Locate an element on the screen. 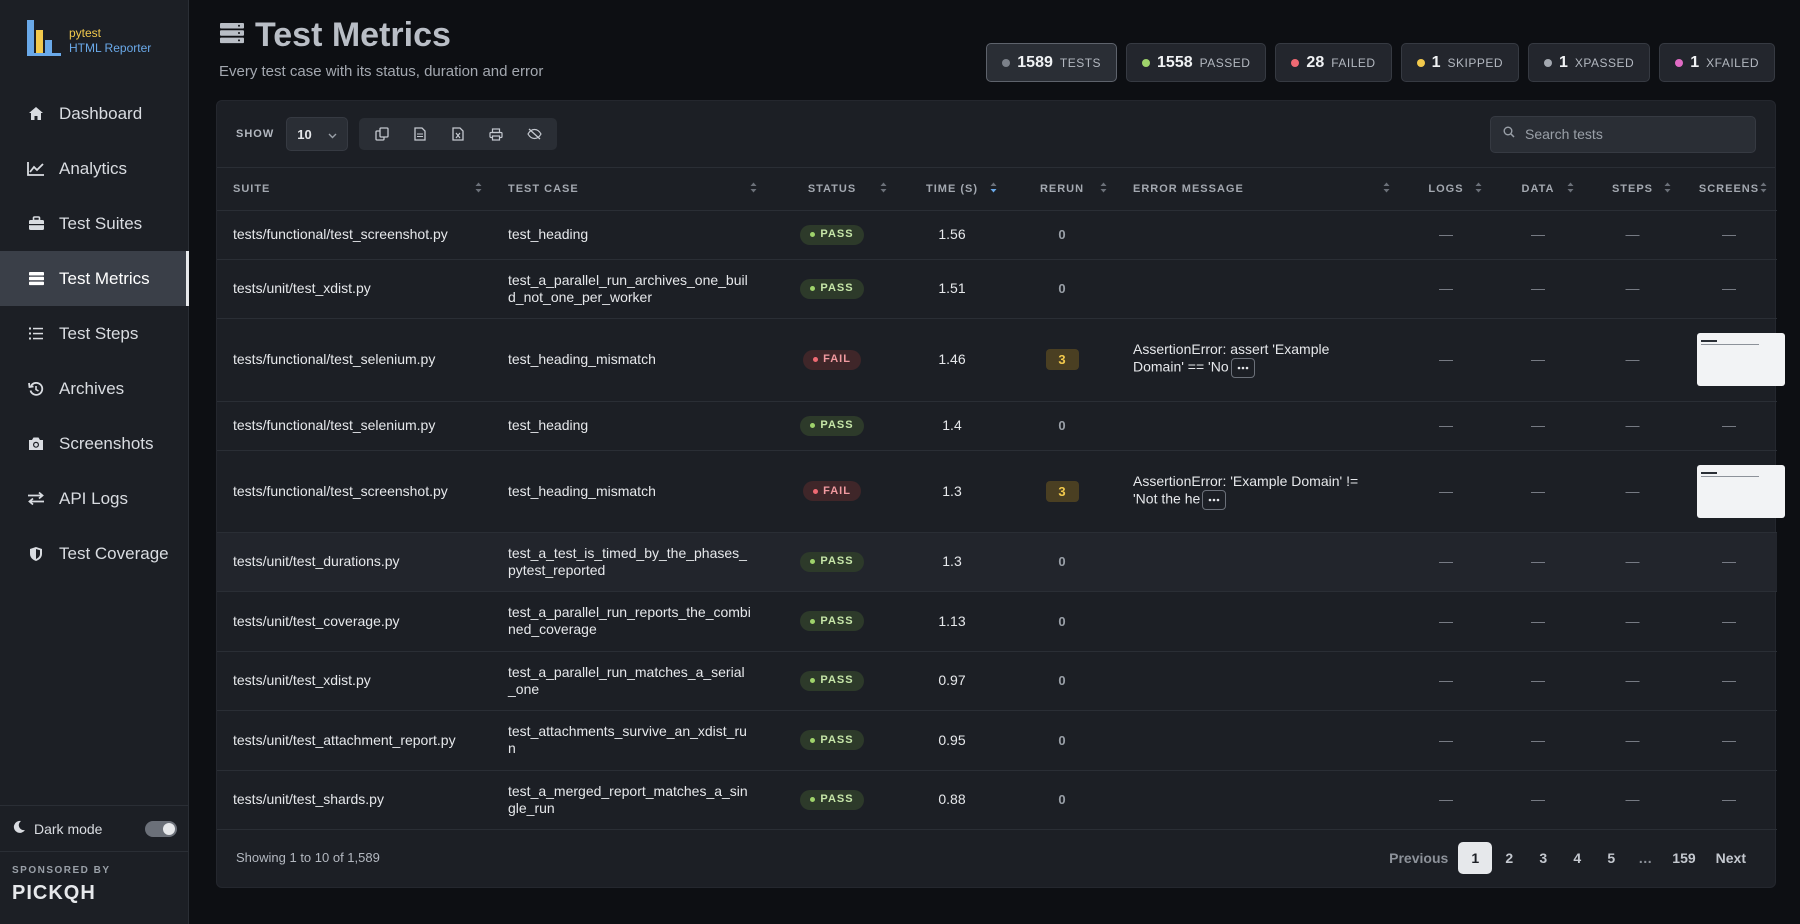  sidebar-item-api-logs: API Logs is located at coordinates (94, 498).